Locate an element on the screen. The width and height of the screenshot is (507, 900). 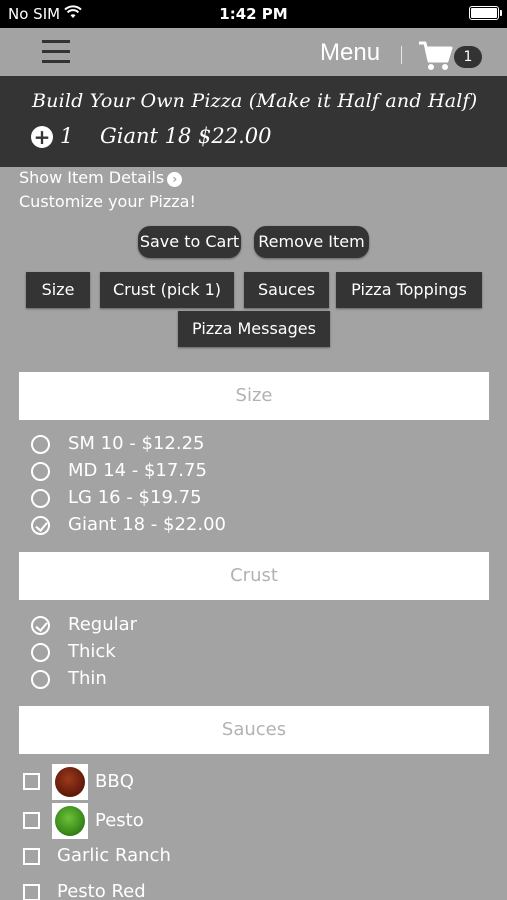
nav-bar: Menu 1 is located at coordinates (253, 52).